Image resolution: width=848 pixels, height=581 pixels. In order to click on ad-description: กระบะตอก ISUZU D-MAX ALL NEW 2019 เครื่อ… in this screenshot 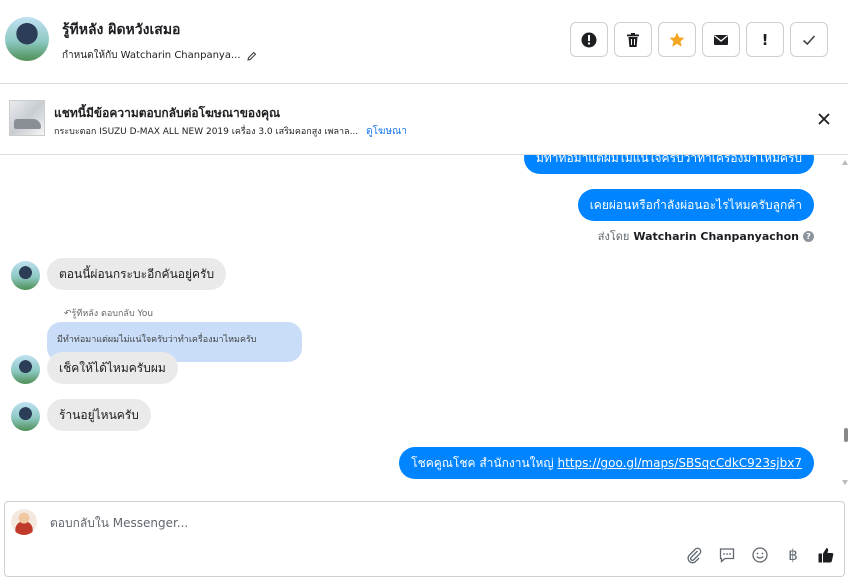, I will do `click(206, 132)`.